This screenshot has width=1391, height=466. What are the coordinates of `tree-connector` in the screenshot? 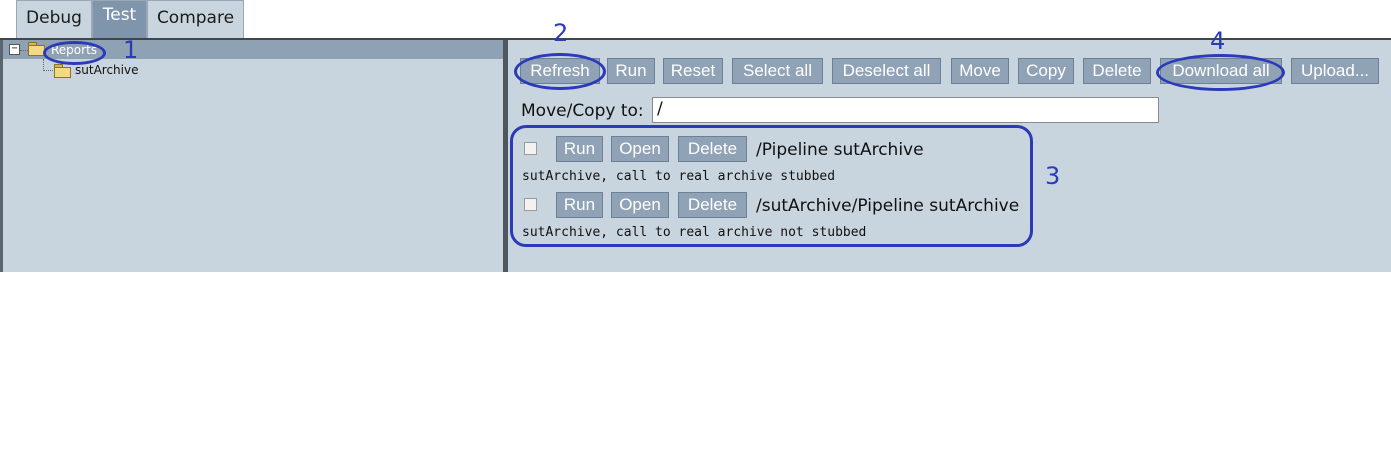 It's located at (24, 50).